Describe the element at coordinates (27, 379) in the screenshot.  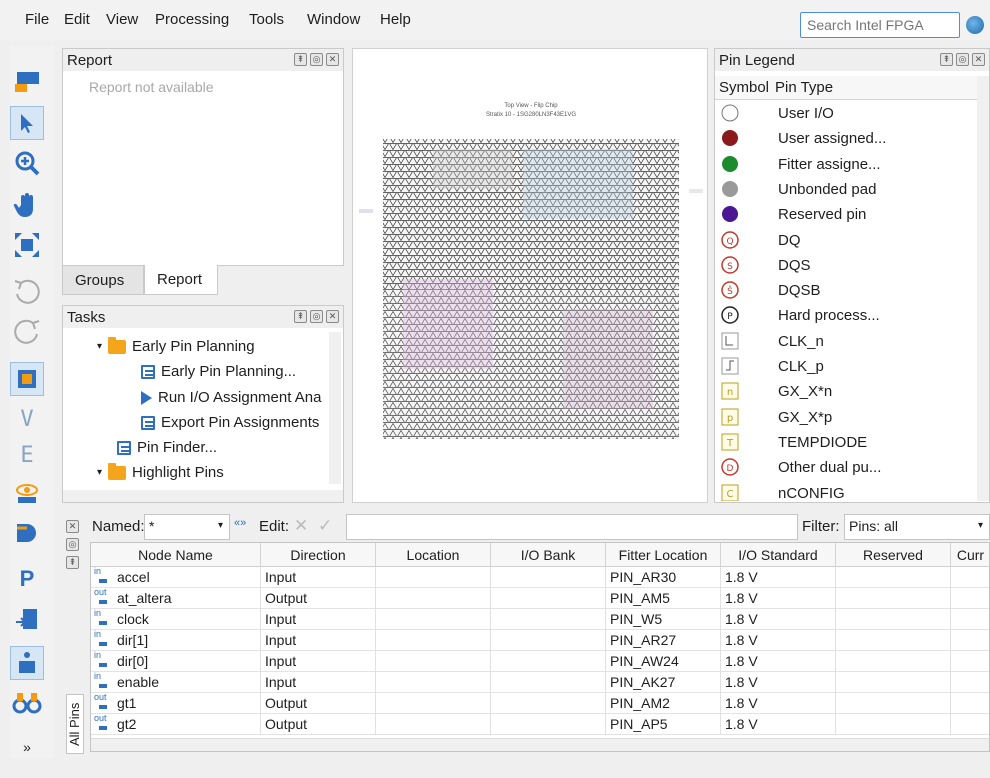
I see `chip-view-icon` at that location.